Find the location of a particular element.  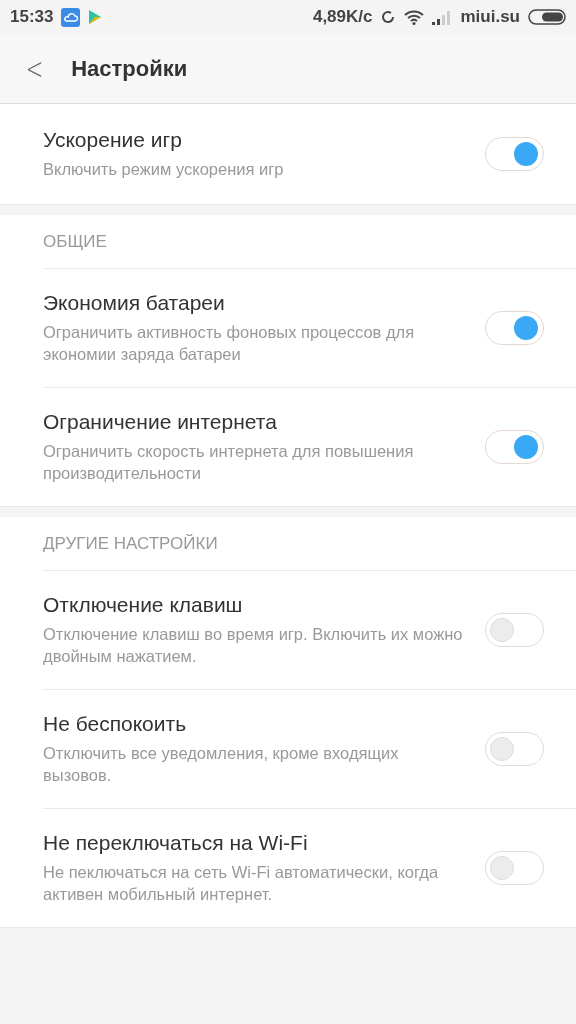

network-speed: 4,89K/c is located at coordinates (342, 17).